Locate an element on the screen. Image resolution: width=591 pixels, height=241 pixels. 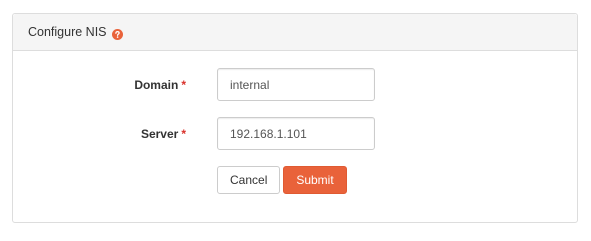
submit-button: Submit is located at coordinates (315, 180).